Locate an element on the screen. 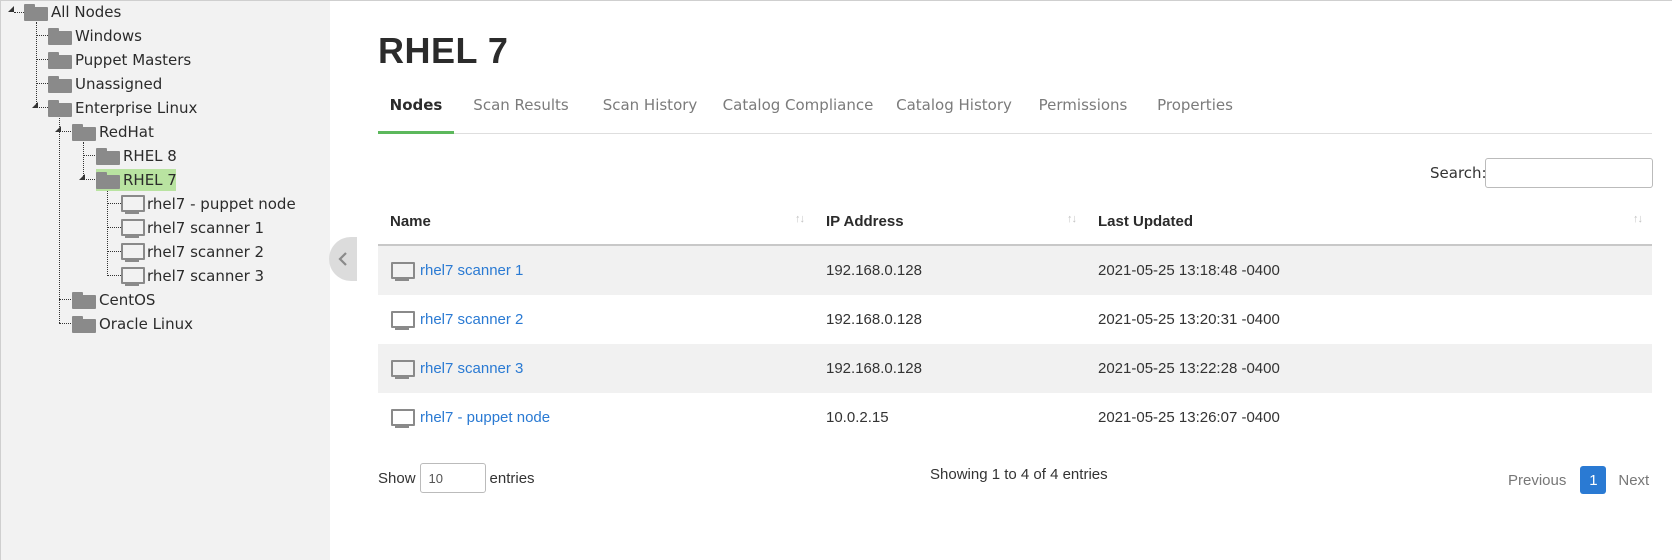  entries-label: entries is located at coordinates (512, 478).